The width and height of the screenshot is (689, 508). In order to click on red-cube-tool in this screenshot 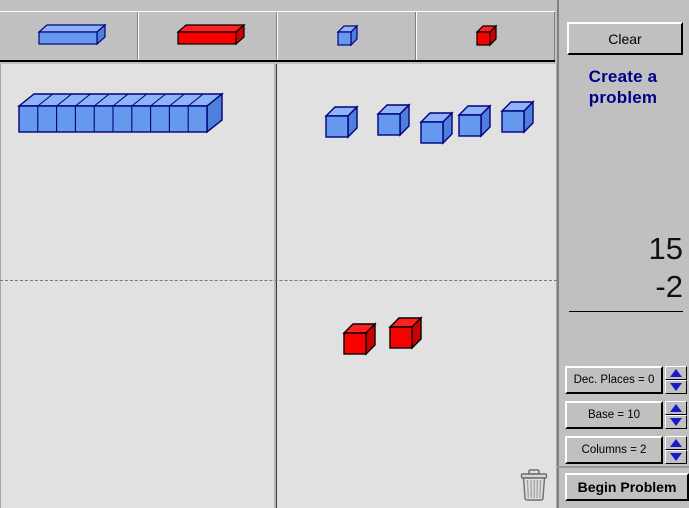, I will do `click(485, 36)`.